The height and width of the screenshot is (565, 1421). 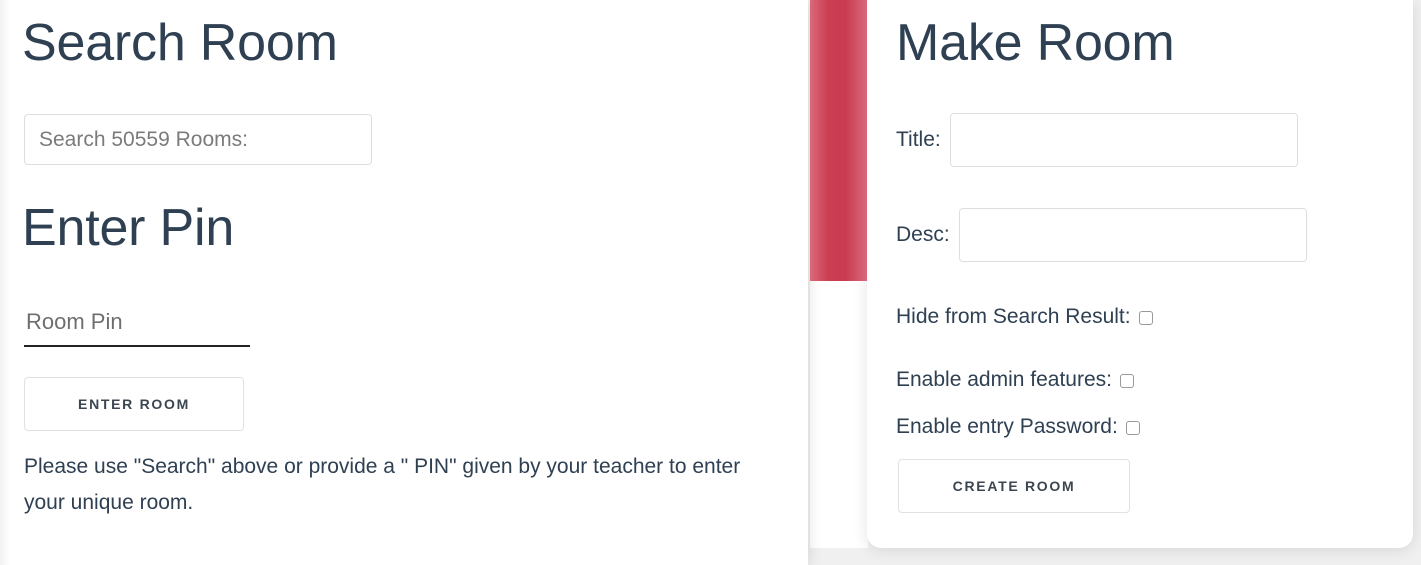 What do you see at coordinates (1035, 43) in the screenshot?
I see `make-room-title: Make Room` at bounding box center [1035, 43].